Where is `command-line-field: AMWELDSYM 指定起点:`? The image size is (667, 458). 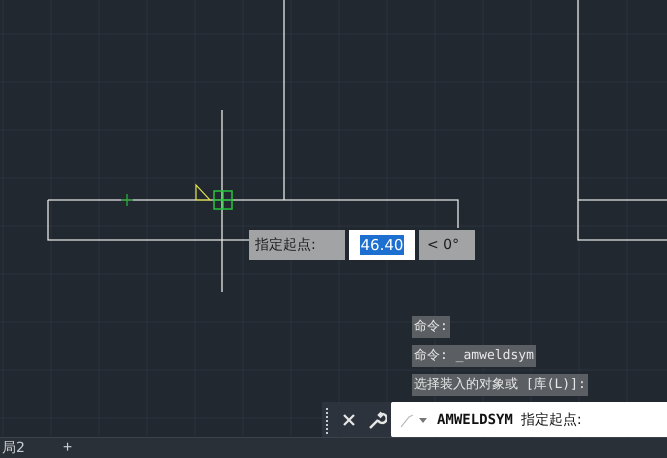
command-line-field: AMWELDSYM 指定起点: is located at coordinates (529, 419).